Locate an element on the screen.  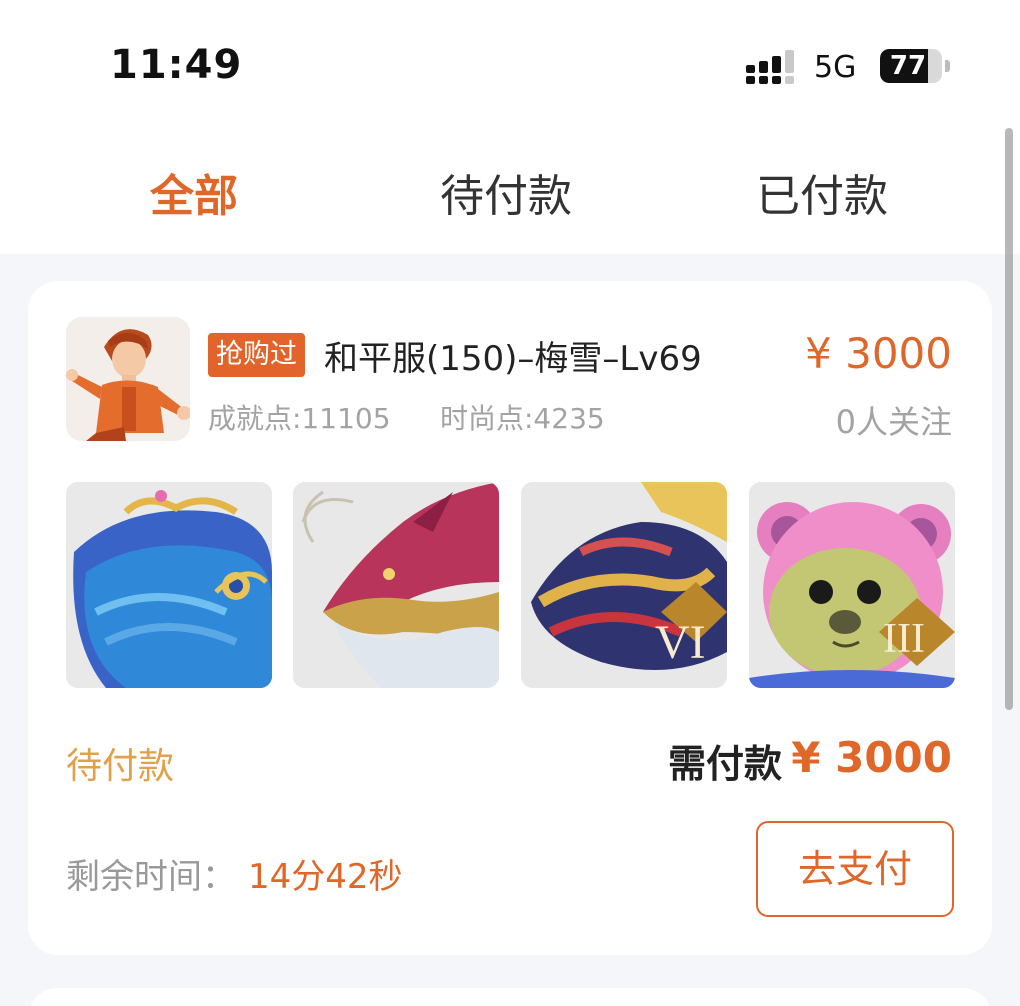
battery-percent: 77 is located at coordinates (908, 66).